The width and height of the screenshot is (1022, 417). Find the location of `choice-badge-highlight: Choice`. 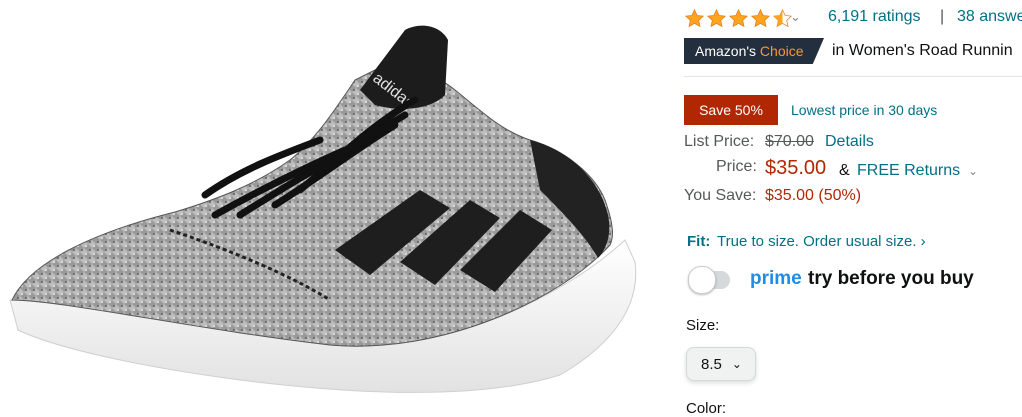

choice-badge-highlight: Choice is located at coordinates (781, 51).